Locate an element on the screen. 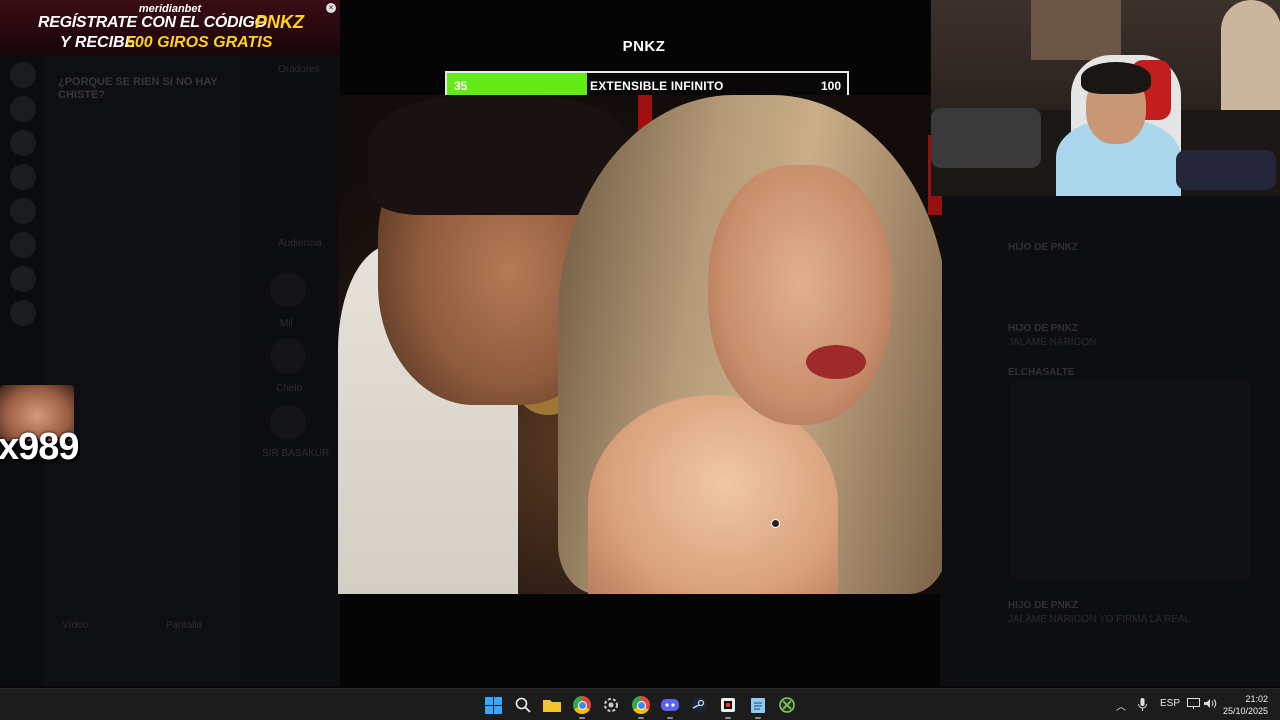  folder-icon is located at coordinates (552, 705).